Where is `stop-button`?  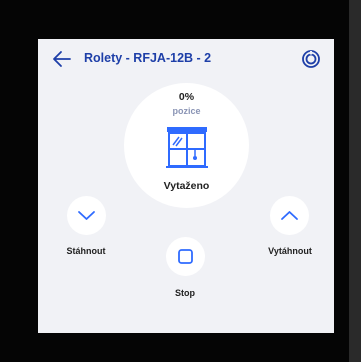 stop-button is located at coordinates (185, 256).